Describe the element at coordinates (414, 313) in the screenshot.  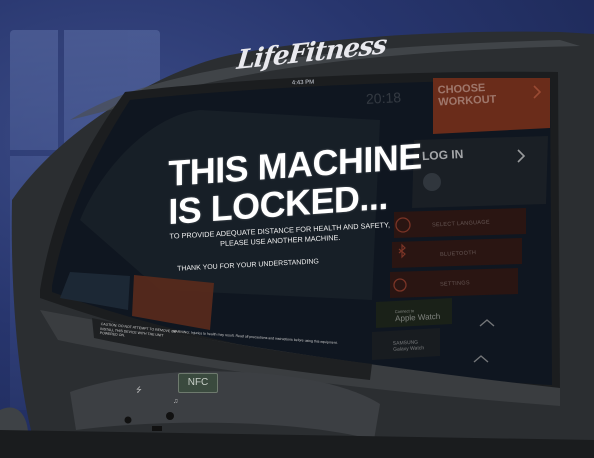
I see `apple-watch-tile` at that location.